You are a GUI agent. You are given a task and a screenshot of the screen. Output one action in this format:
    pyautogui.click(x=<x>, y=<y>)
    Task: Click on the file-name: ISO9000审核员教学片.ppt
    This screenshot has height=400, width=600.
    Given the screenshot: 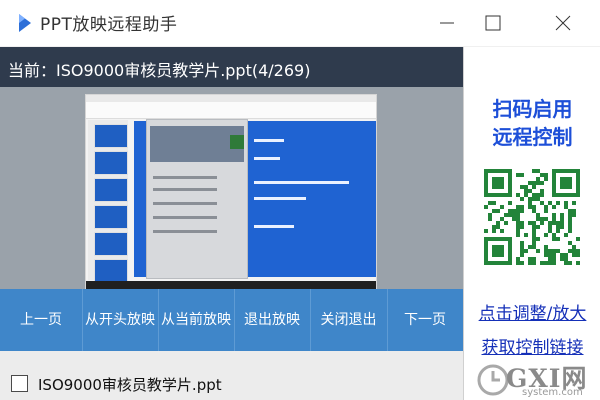 What is the action you would take?
    pyautogui.click(x=130, y=385)
    